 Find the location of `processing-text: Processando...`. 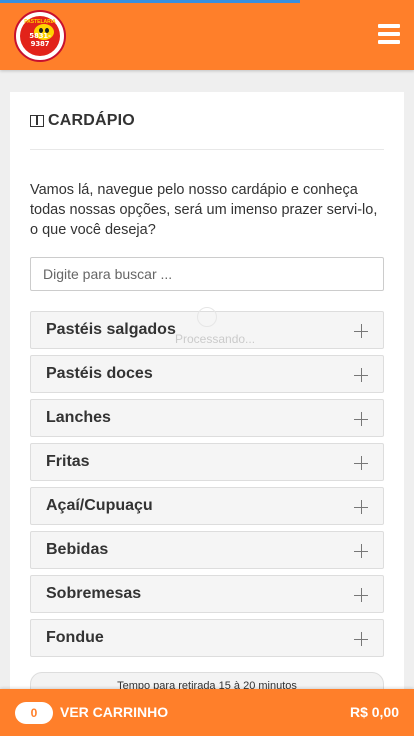

processing-text: Processando... is located at coordinates (215, 339).